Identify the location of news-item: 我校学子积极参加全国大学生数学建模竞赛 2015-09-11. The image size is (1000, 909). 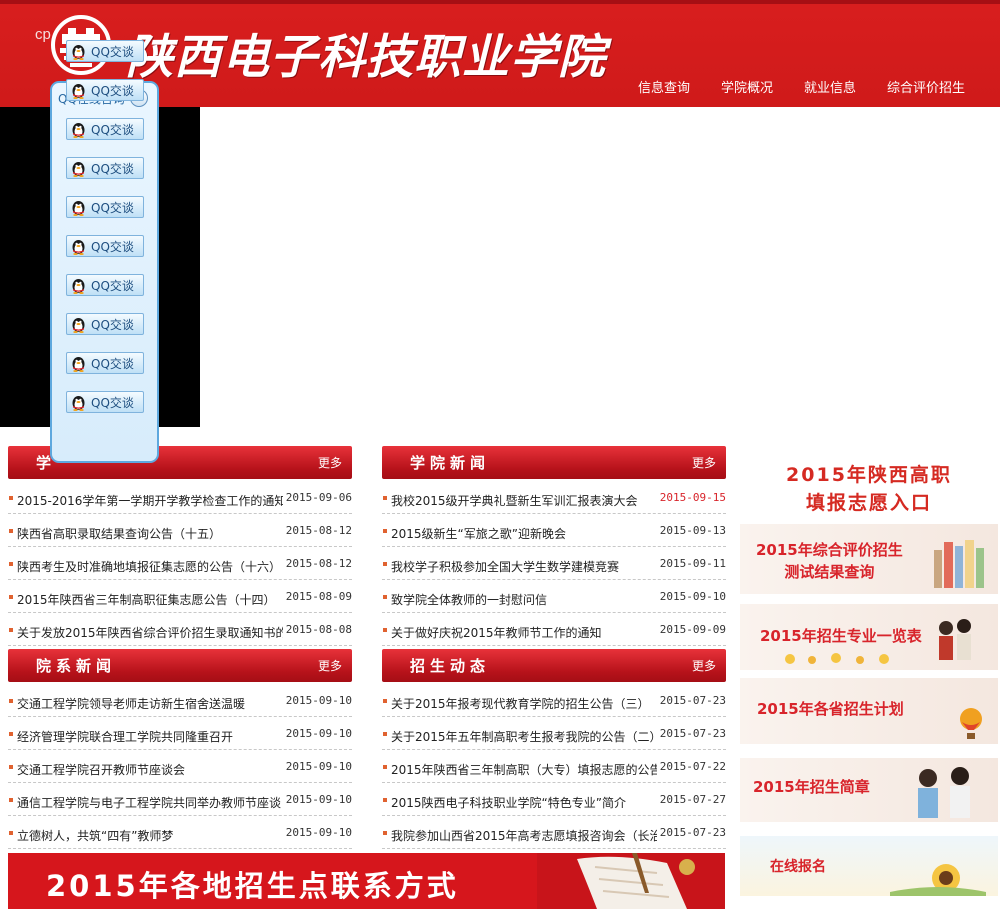
(554, 563).